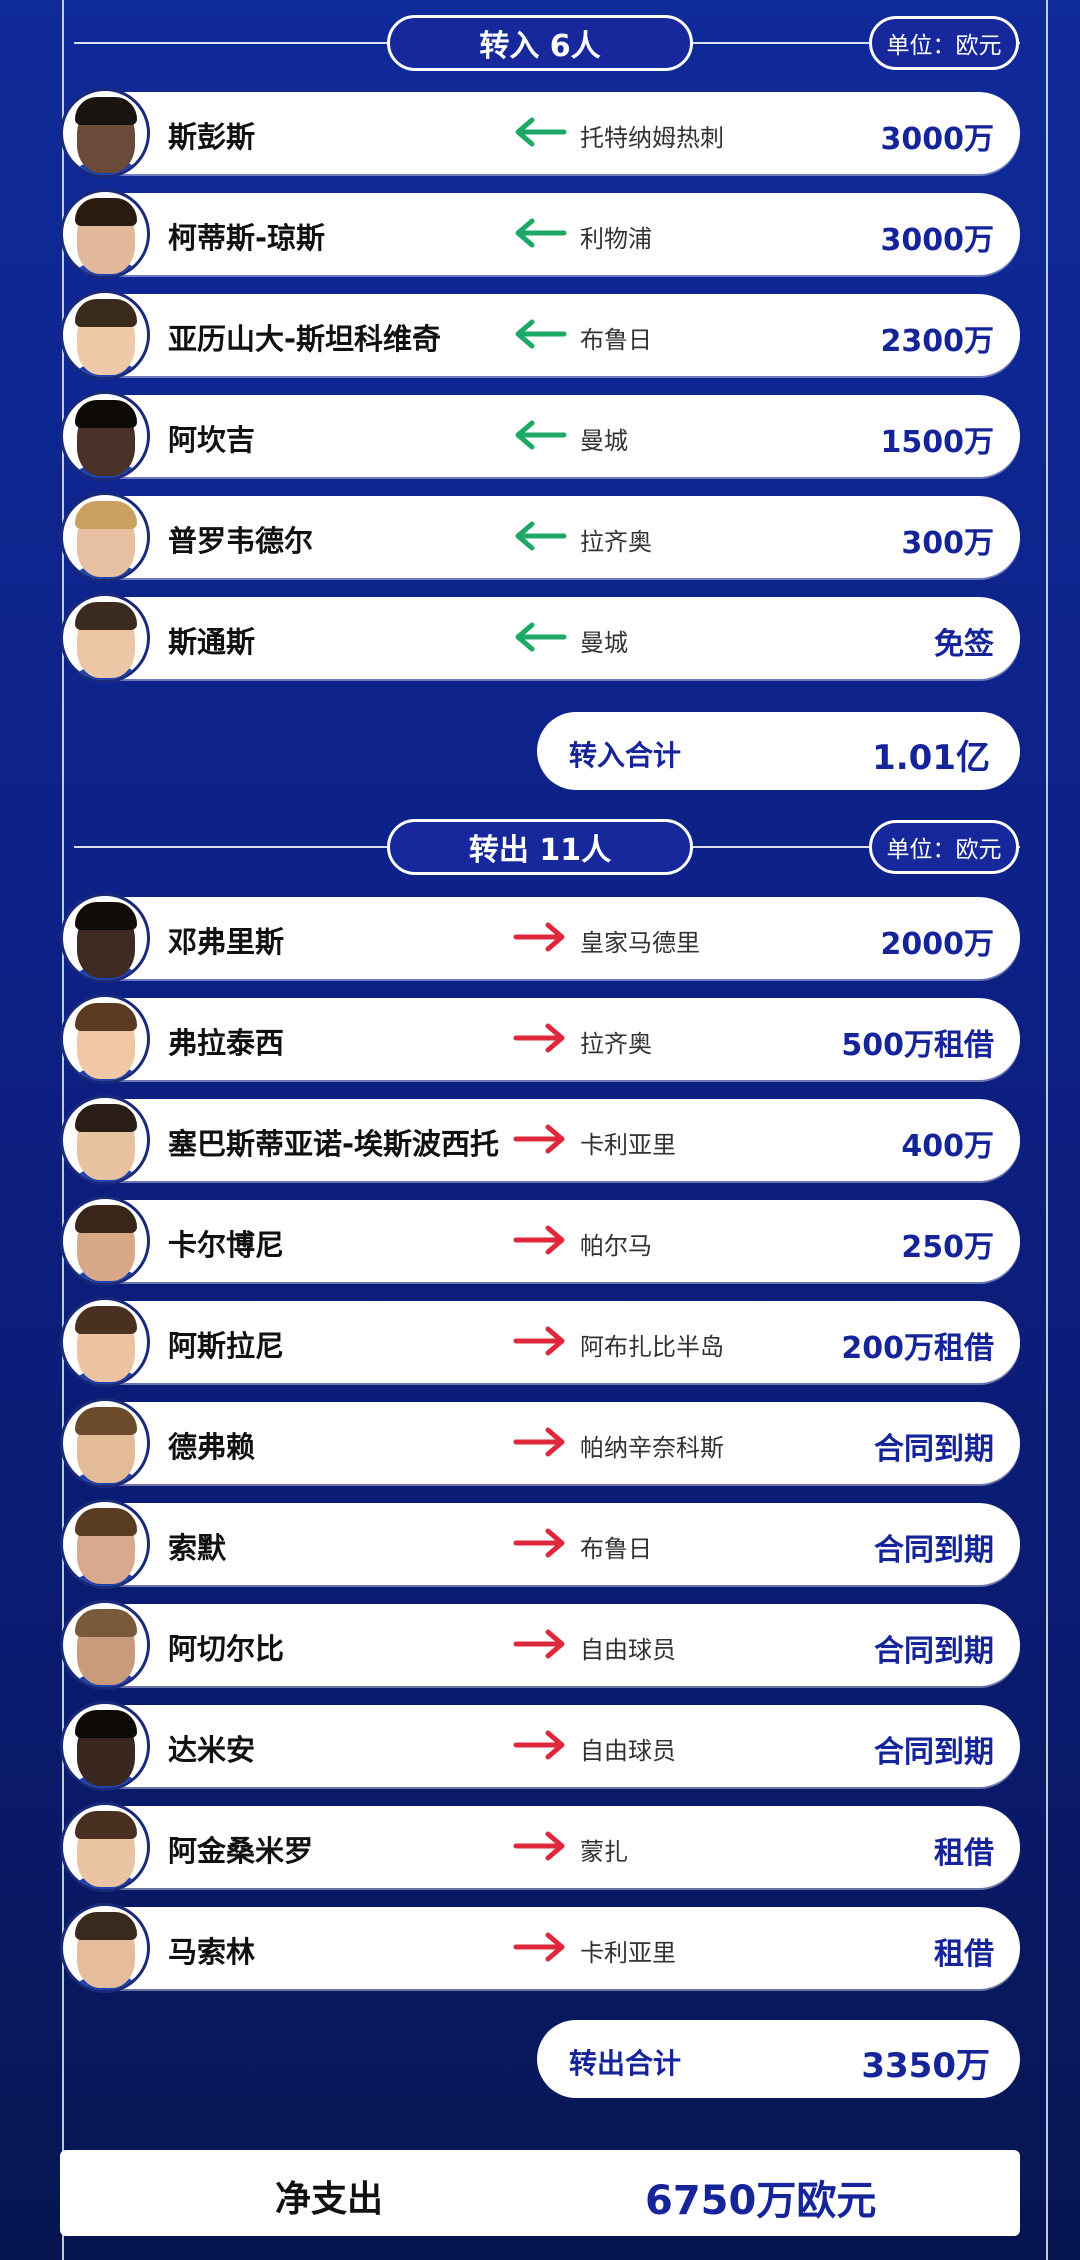 The height and width of the screenshot is (2260, 1080). I want to click on player-name: 索默, so click(197, 1548).